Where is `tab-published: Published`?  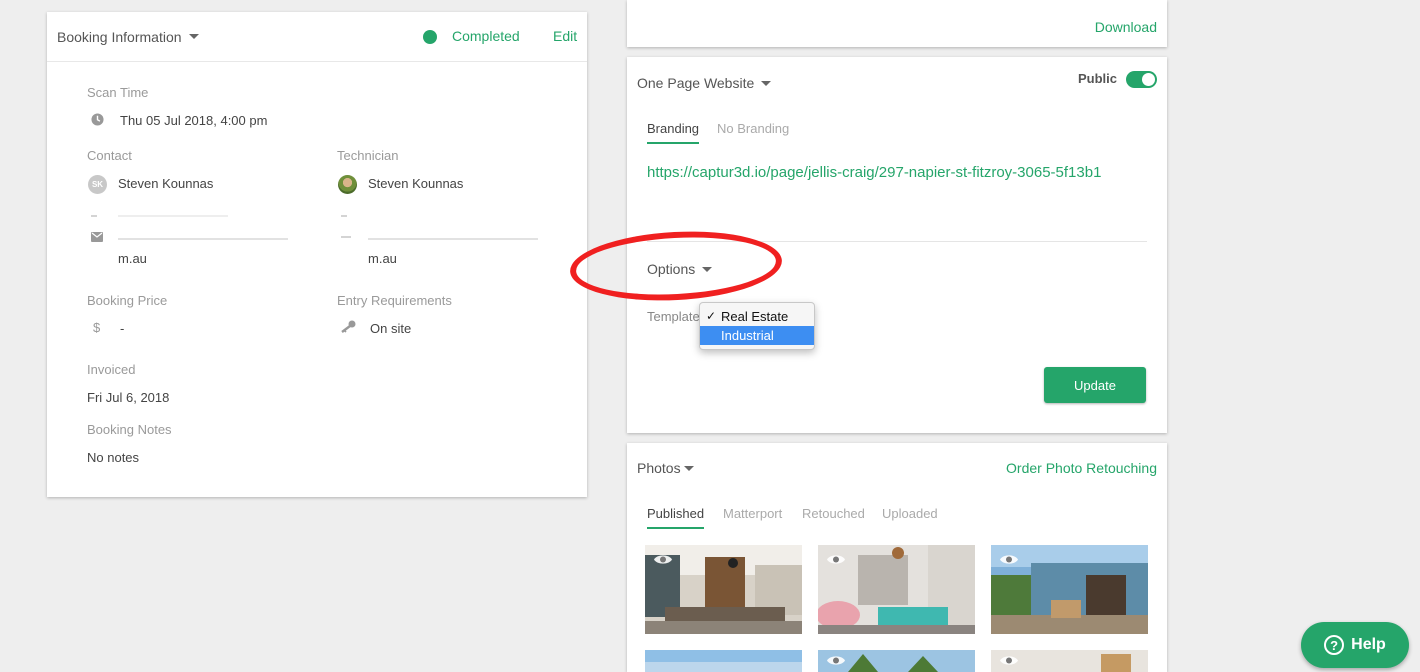
tab-published: Published is located at coordinates (676, 517).